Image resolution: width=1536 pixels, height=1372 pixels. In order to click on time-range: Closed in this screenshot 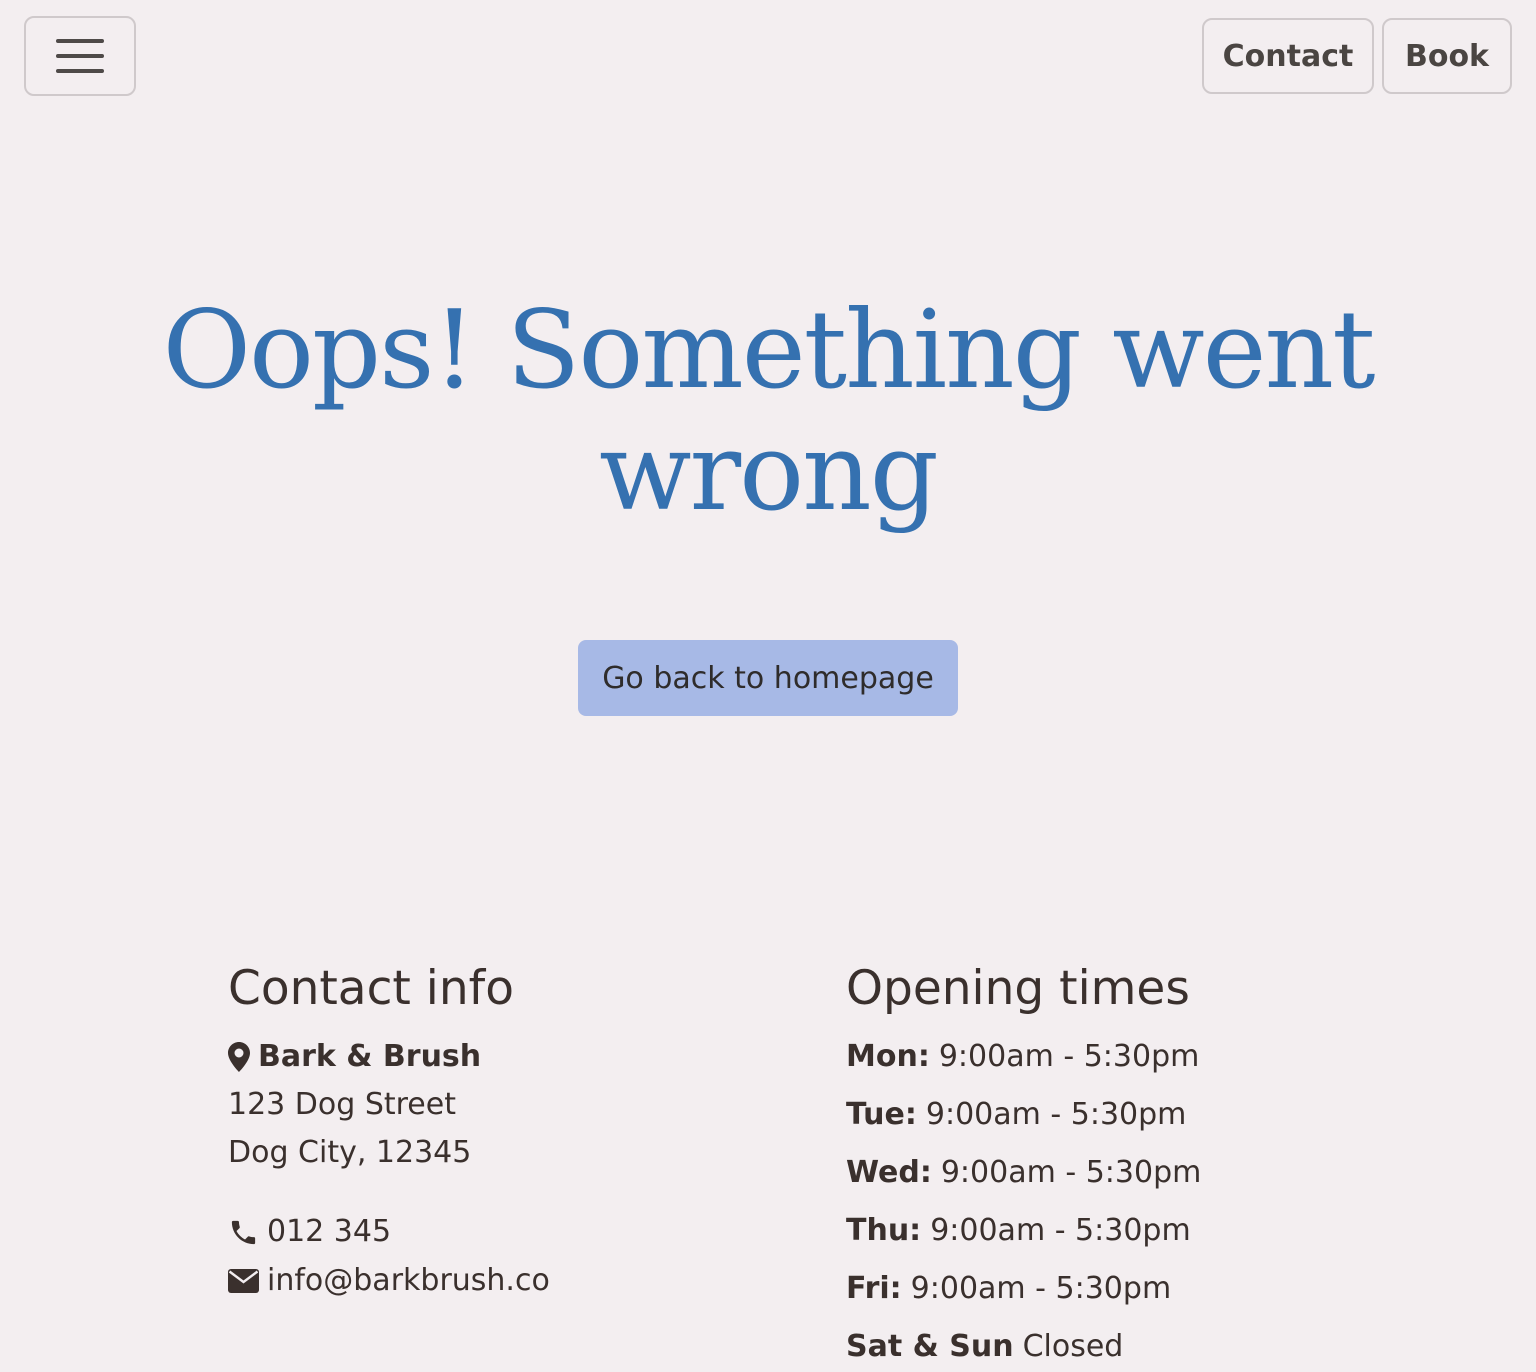, I will do `click(1073, 1346)`.